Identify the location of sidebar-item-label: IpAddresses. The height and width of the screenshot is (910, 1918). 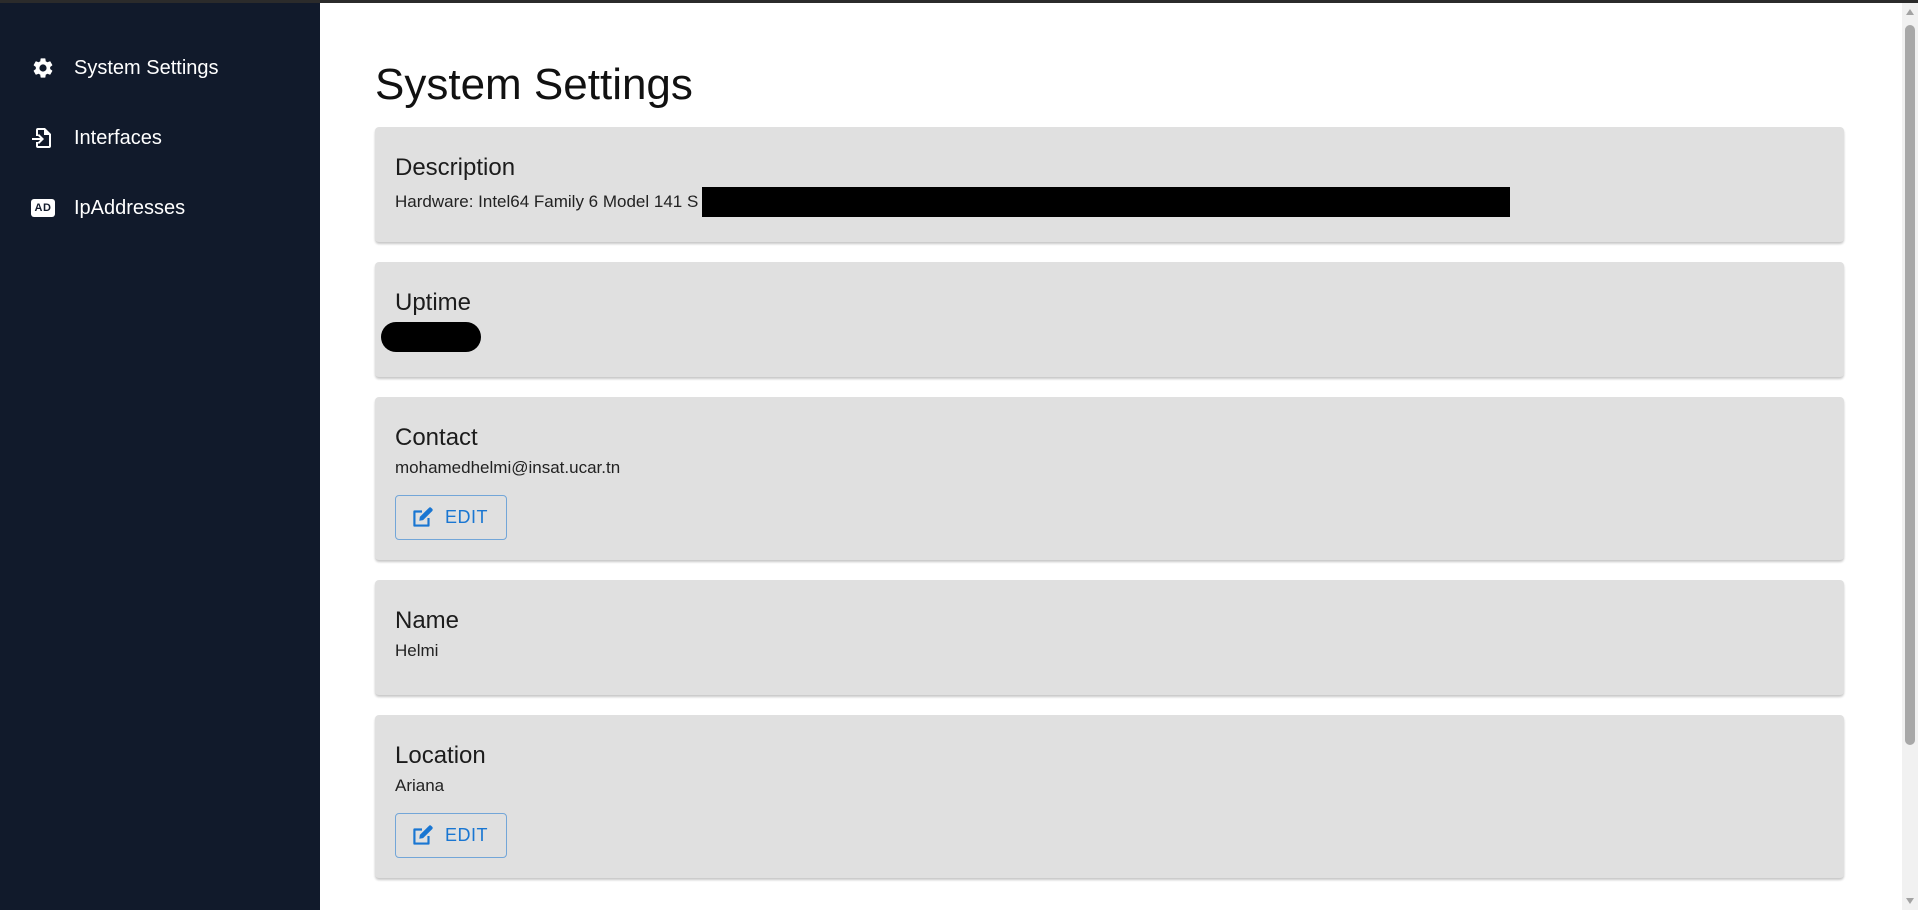
(130, 207).